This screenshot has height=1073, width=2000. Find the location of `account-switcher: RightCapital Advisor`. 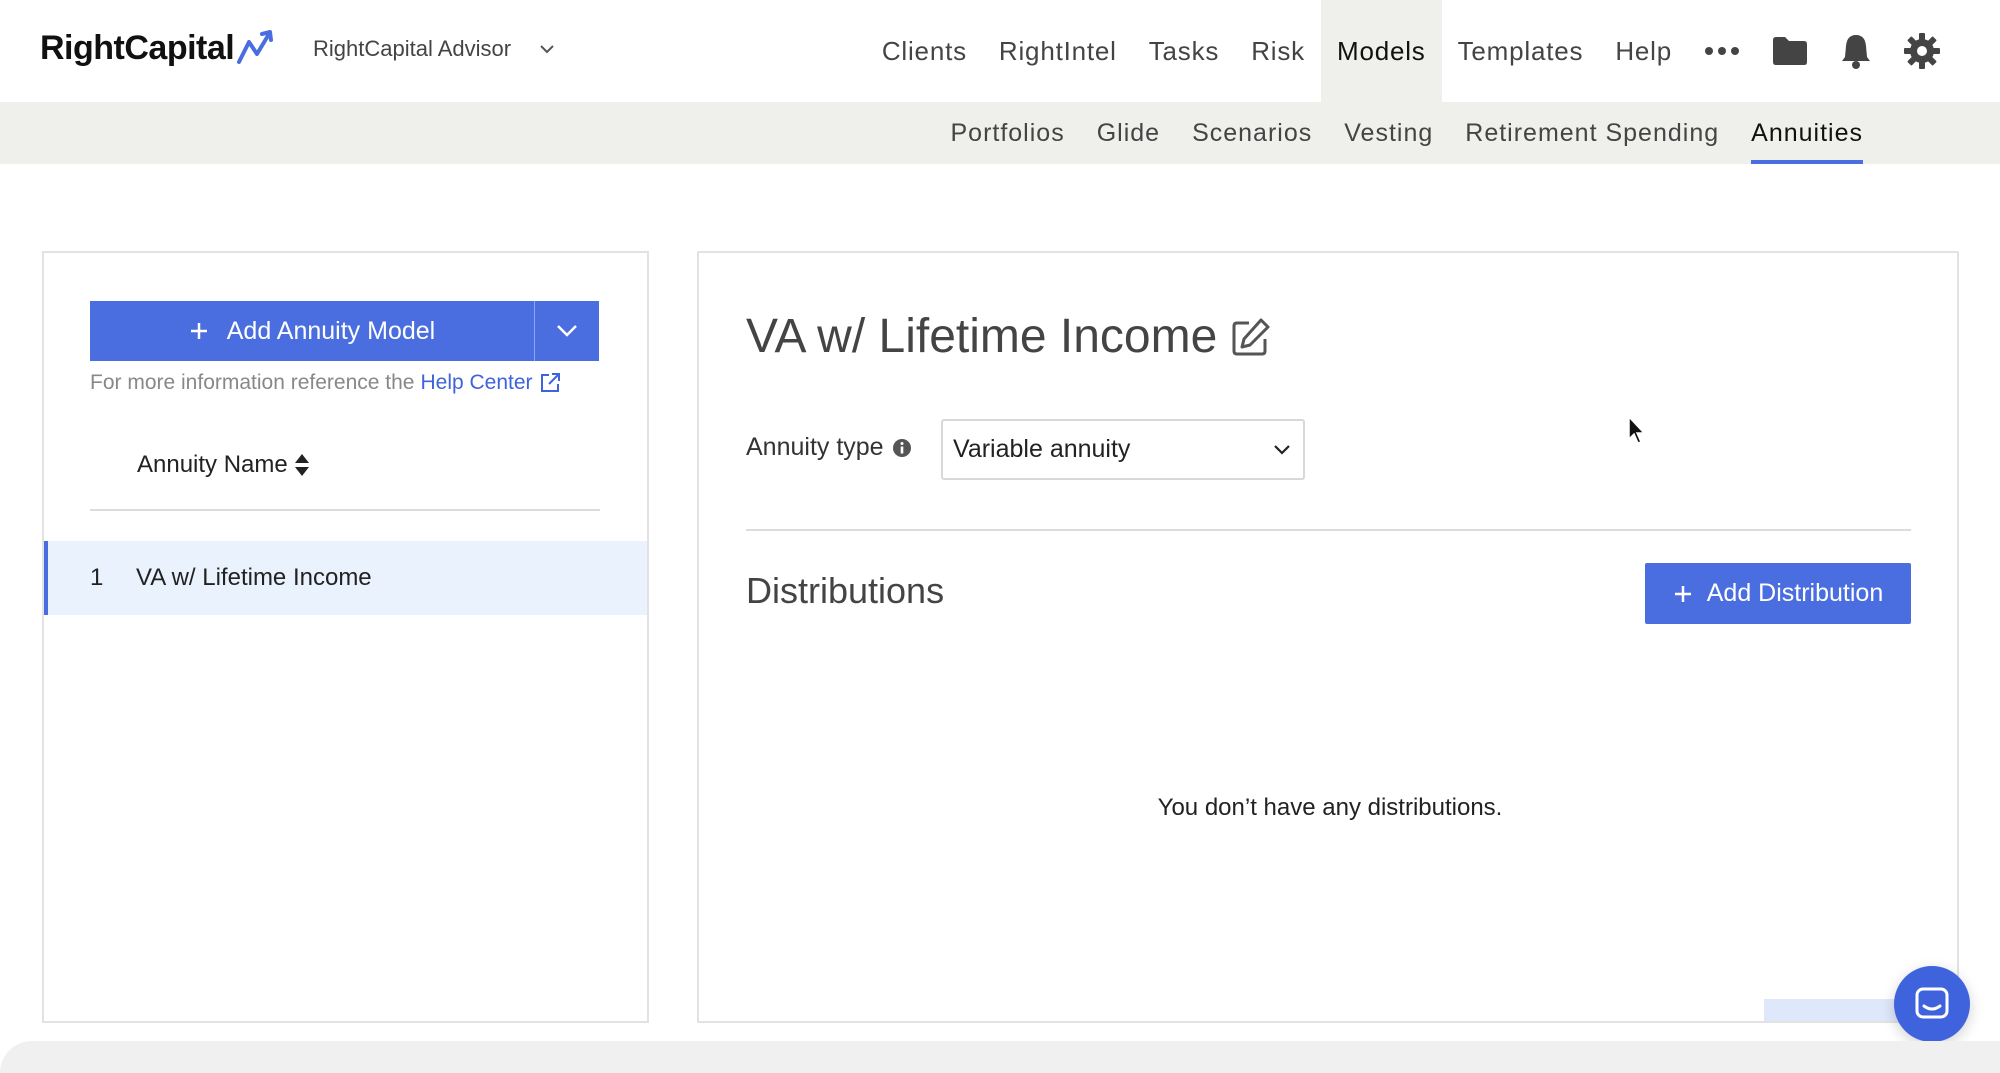

account-switcher: RightCapital Advisor is located at coordinates (434, 49).